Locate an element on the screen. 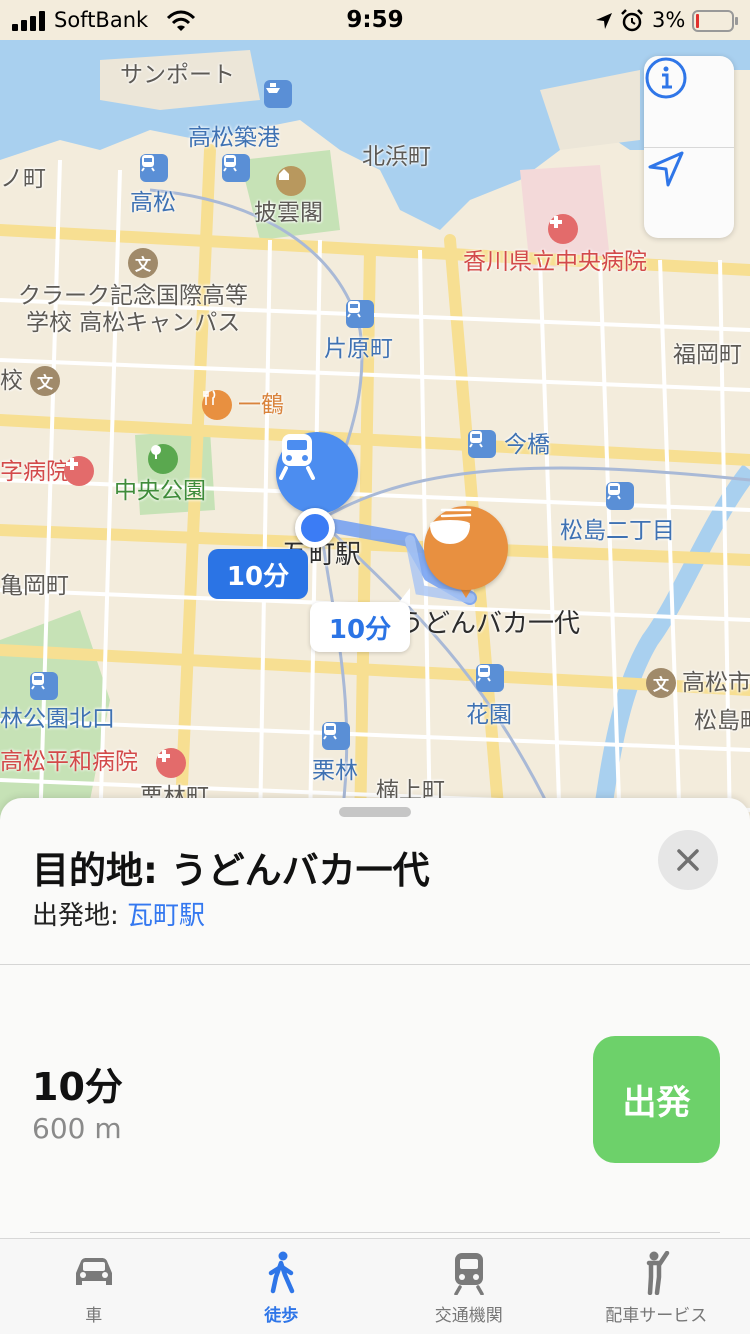  battery-percent: 3% is located at coordinates (669, 20).